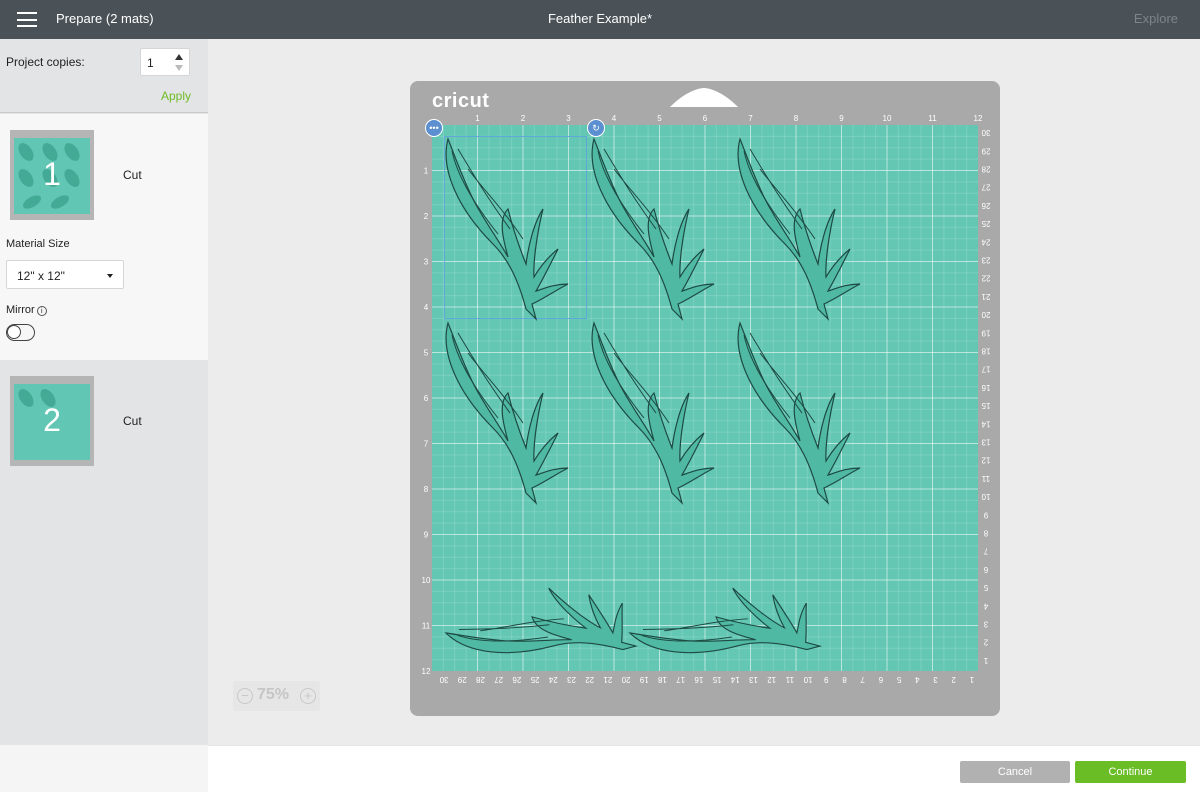  I want to click on mirror-label: Mirror i, so click(26, 310).